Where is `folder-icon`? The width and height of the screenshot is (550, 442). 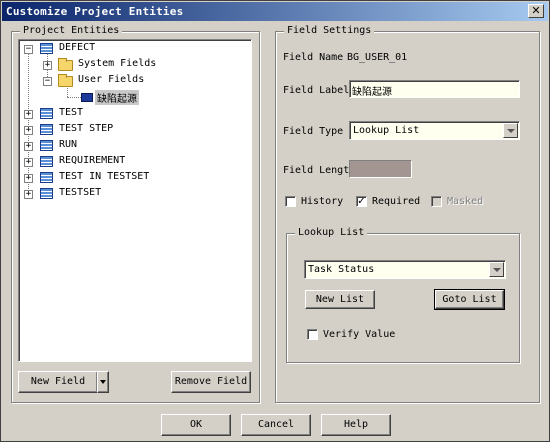 folder-icon is located at coordinates (65, 64).